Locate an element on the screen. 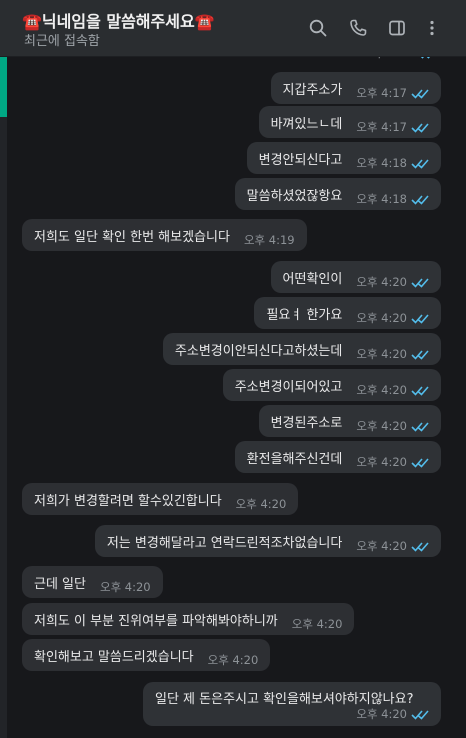 The width and height of the screenshot is (466, 738). chat-header: ☎️닉네임을 말씀해주세요☎️ 최근에 접속함 is located at coordinates (233, 28).